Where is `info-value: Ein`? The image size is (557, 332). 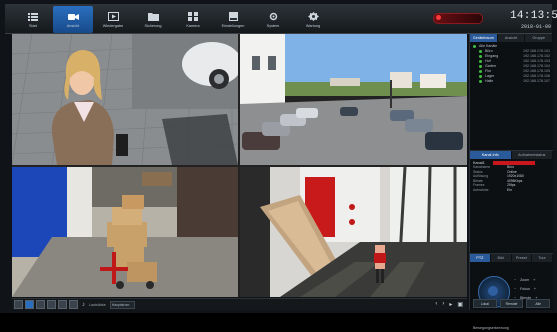
info-value: Ein is located at coordinates (509, 189).